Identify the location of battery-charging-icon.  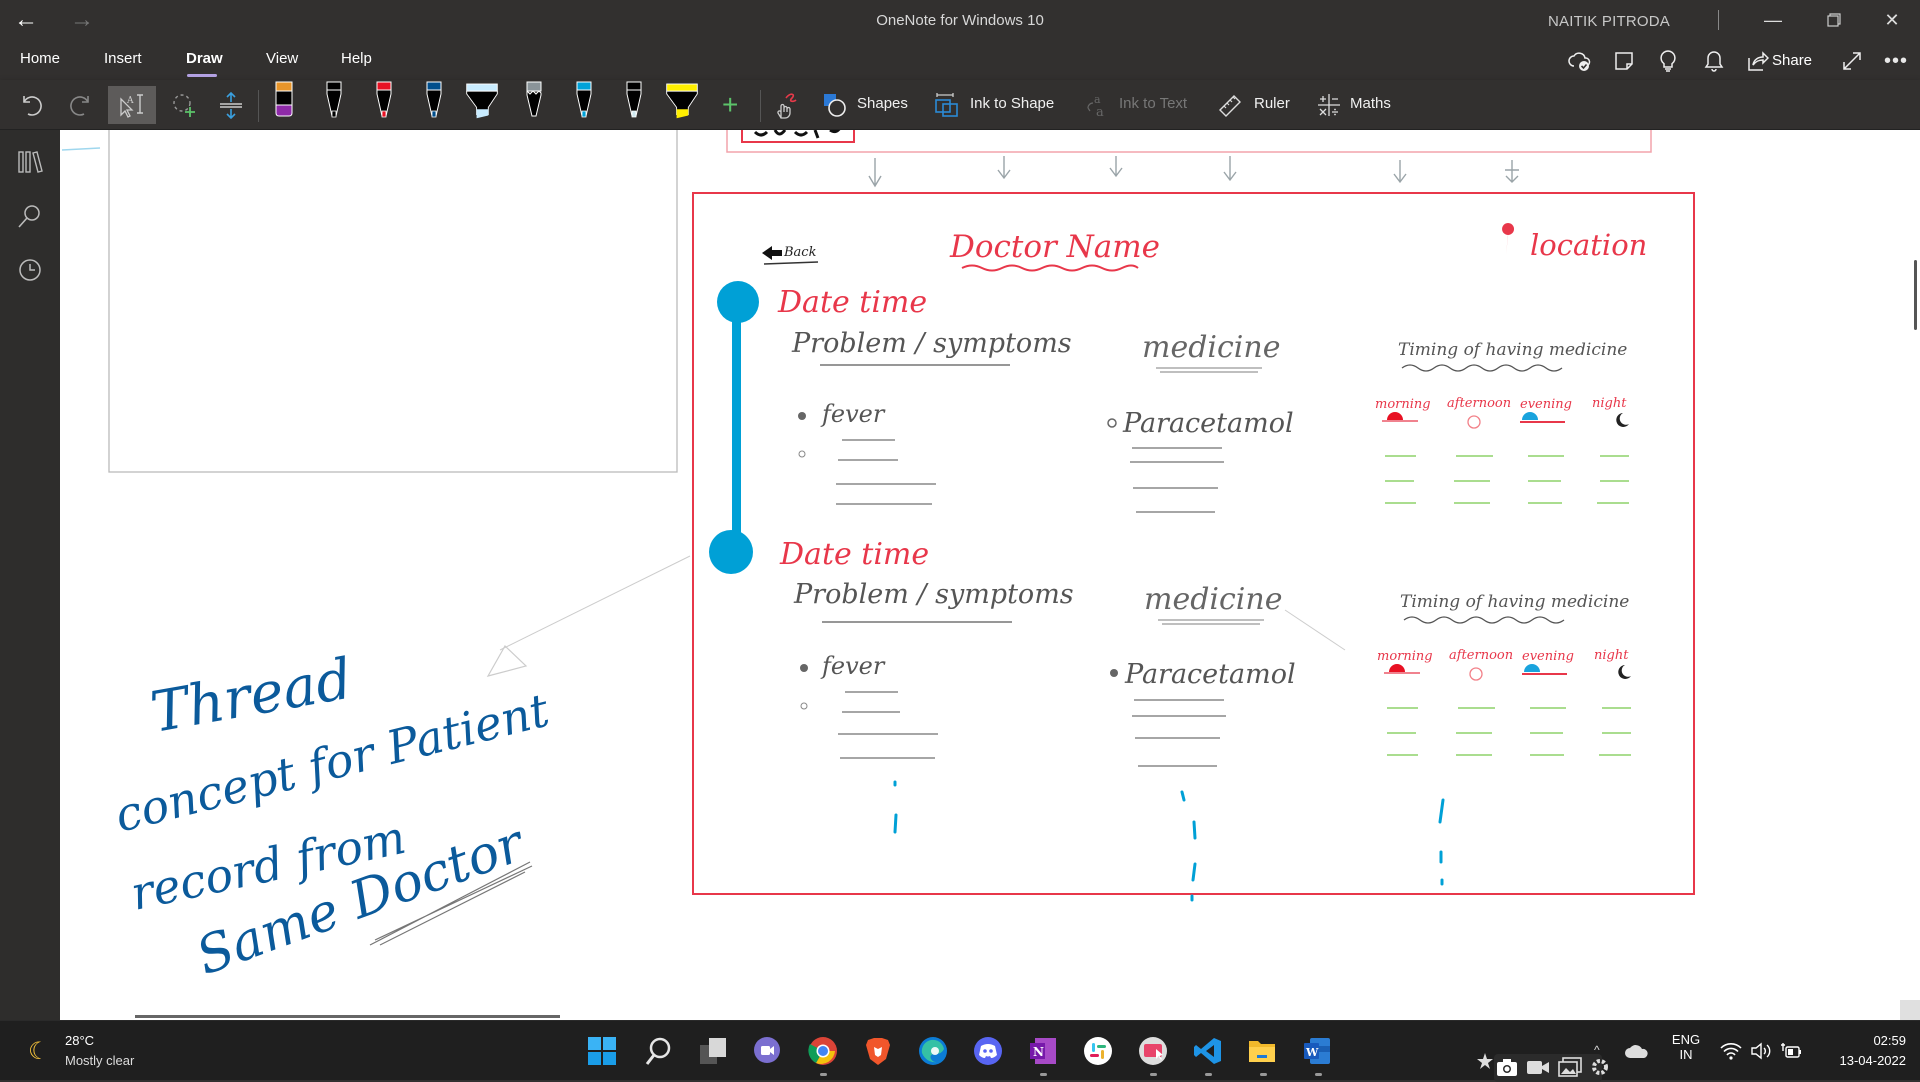
(1791, 1051).